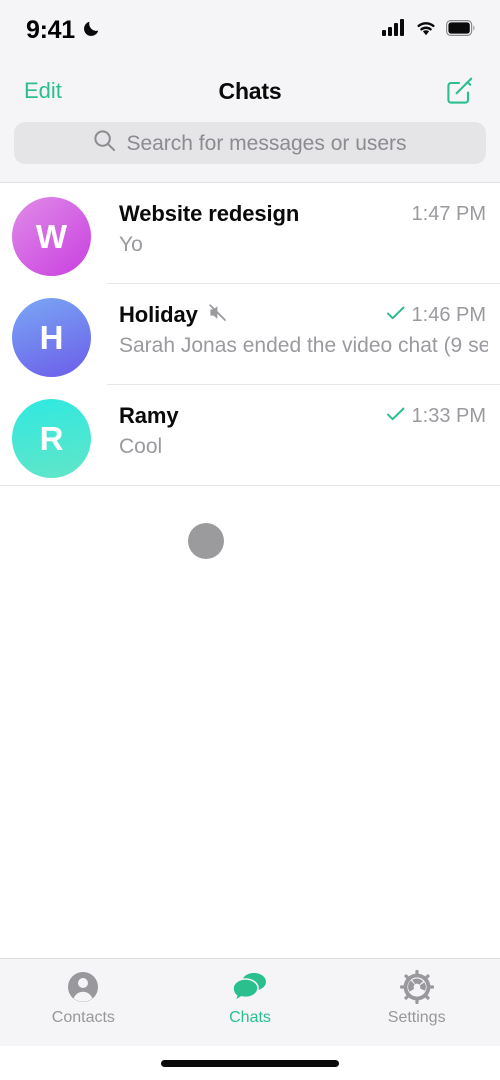  I want to click on search-section: Search for messages or users, so click(250, 152).